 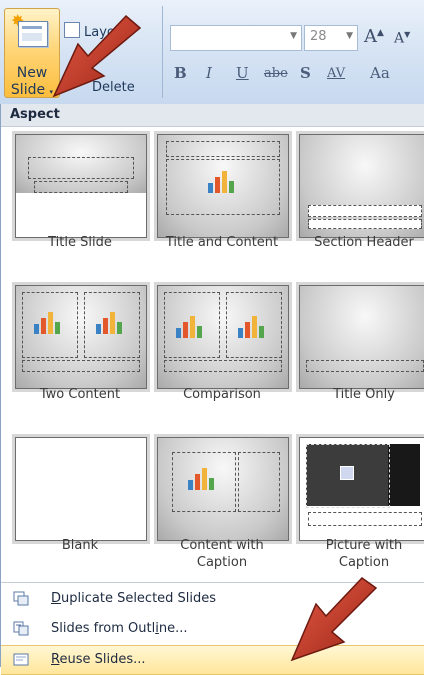 I want to click on layout-caption: Section Header, so click(x=364, y=242).